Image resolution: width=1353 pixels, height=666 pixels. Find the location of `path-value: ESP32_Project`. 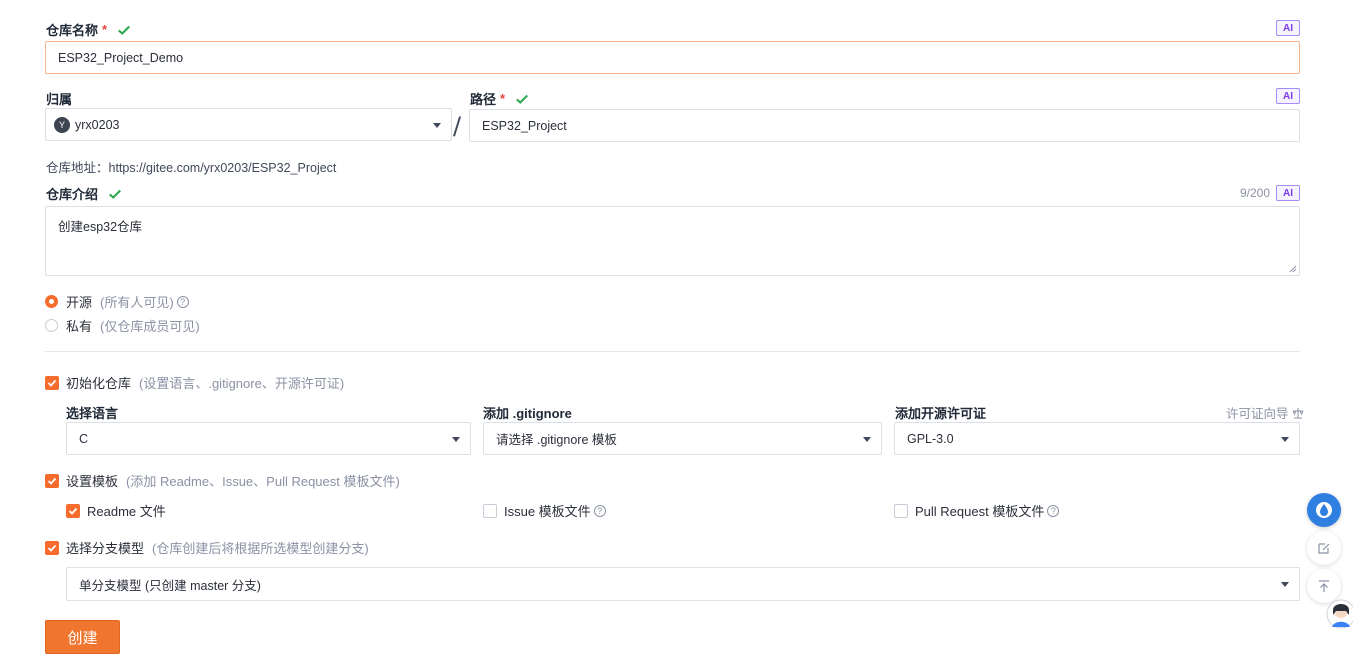

path-value: ESP32_Project is located at coordinates (524, 125).